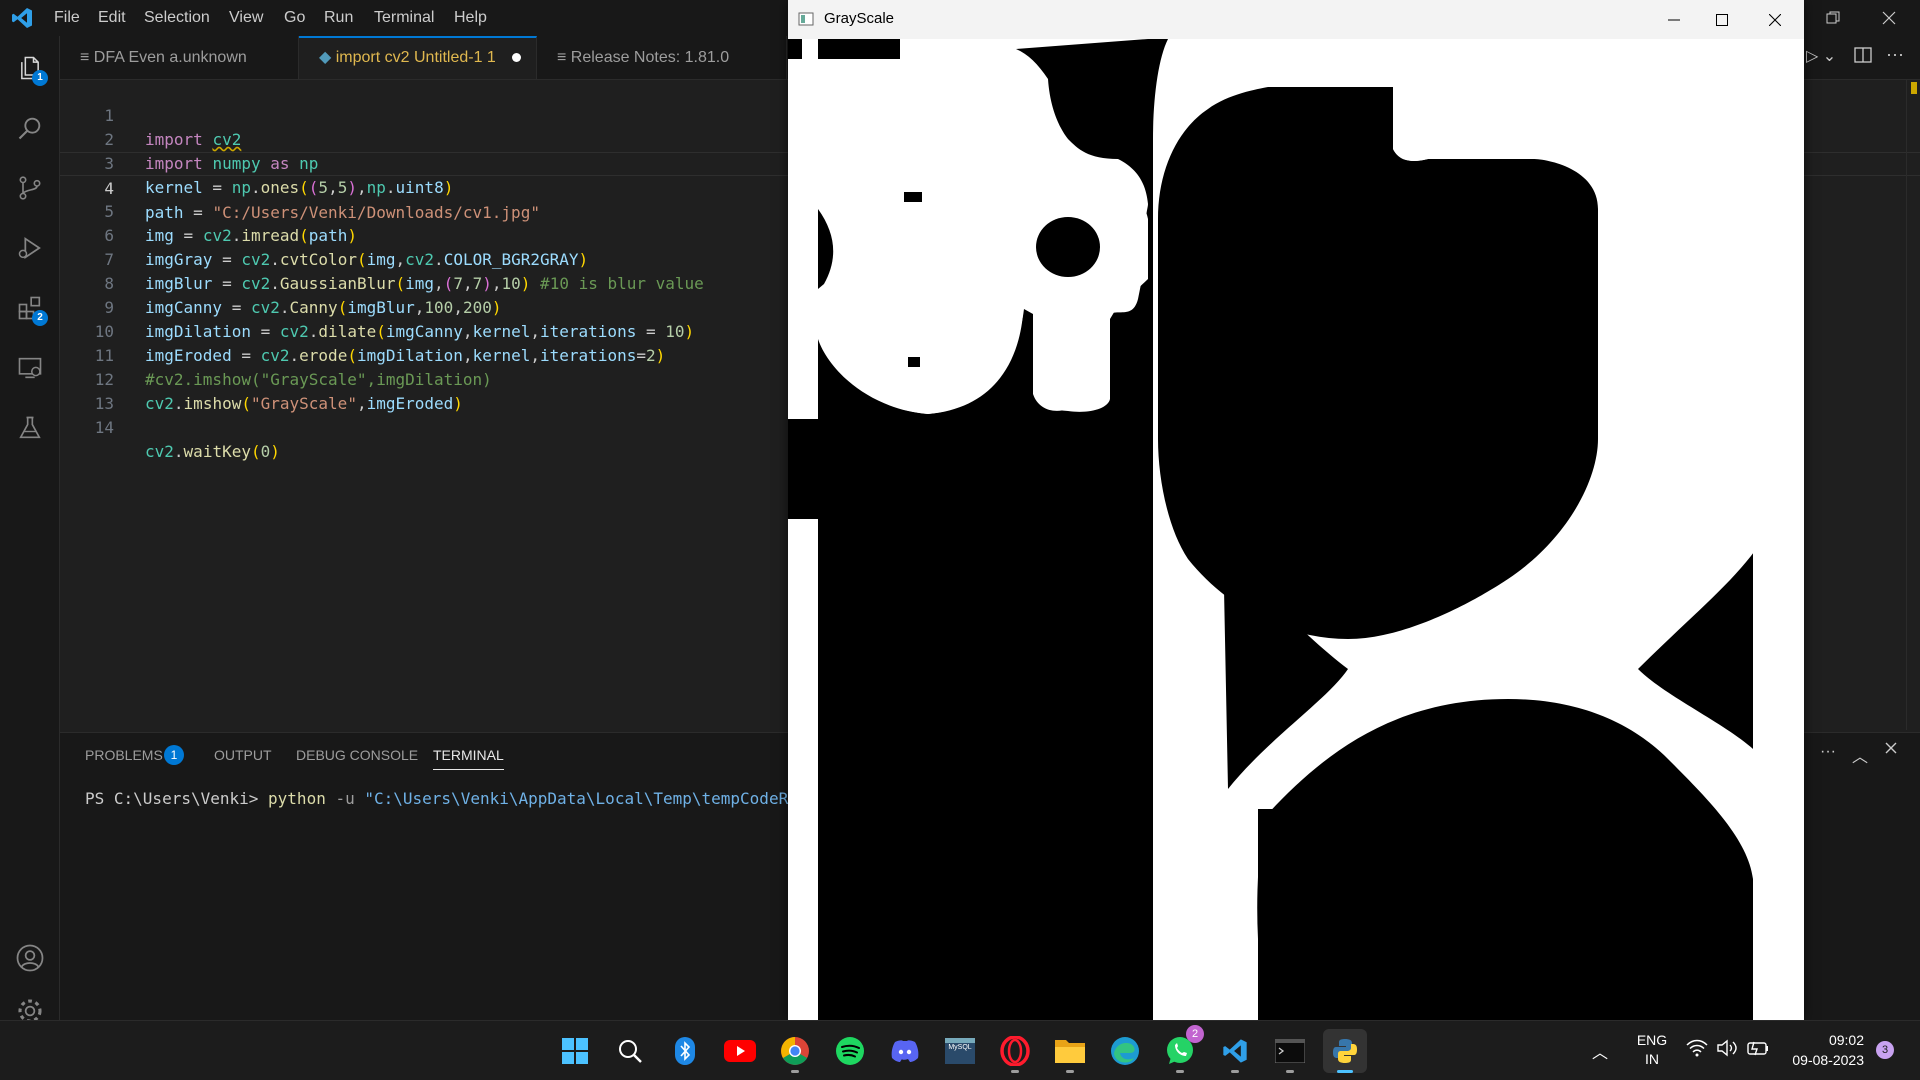 Image resolution: width=1920 pixels, height=1080 pixels. Describe the element at coordinates (1697, 1050) in the screenshot. I see `wifi-icon` at that location.